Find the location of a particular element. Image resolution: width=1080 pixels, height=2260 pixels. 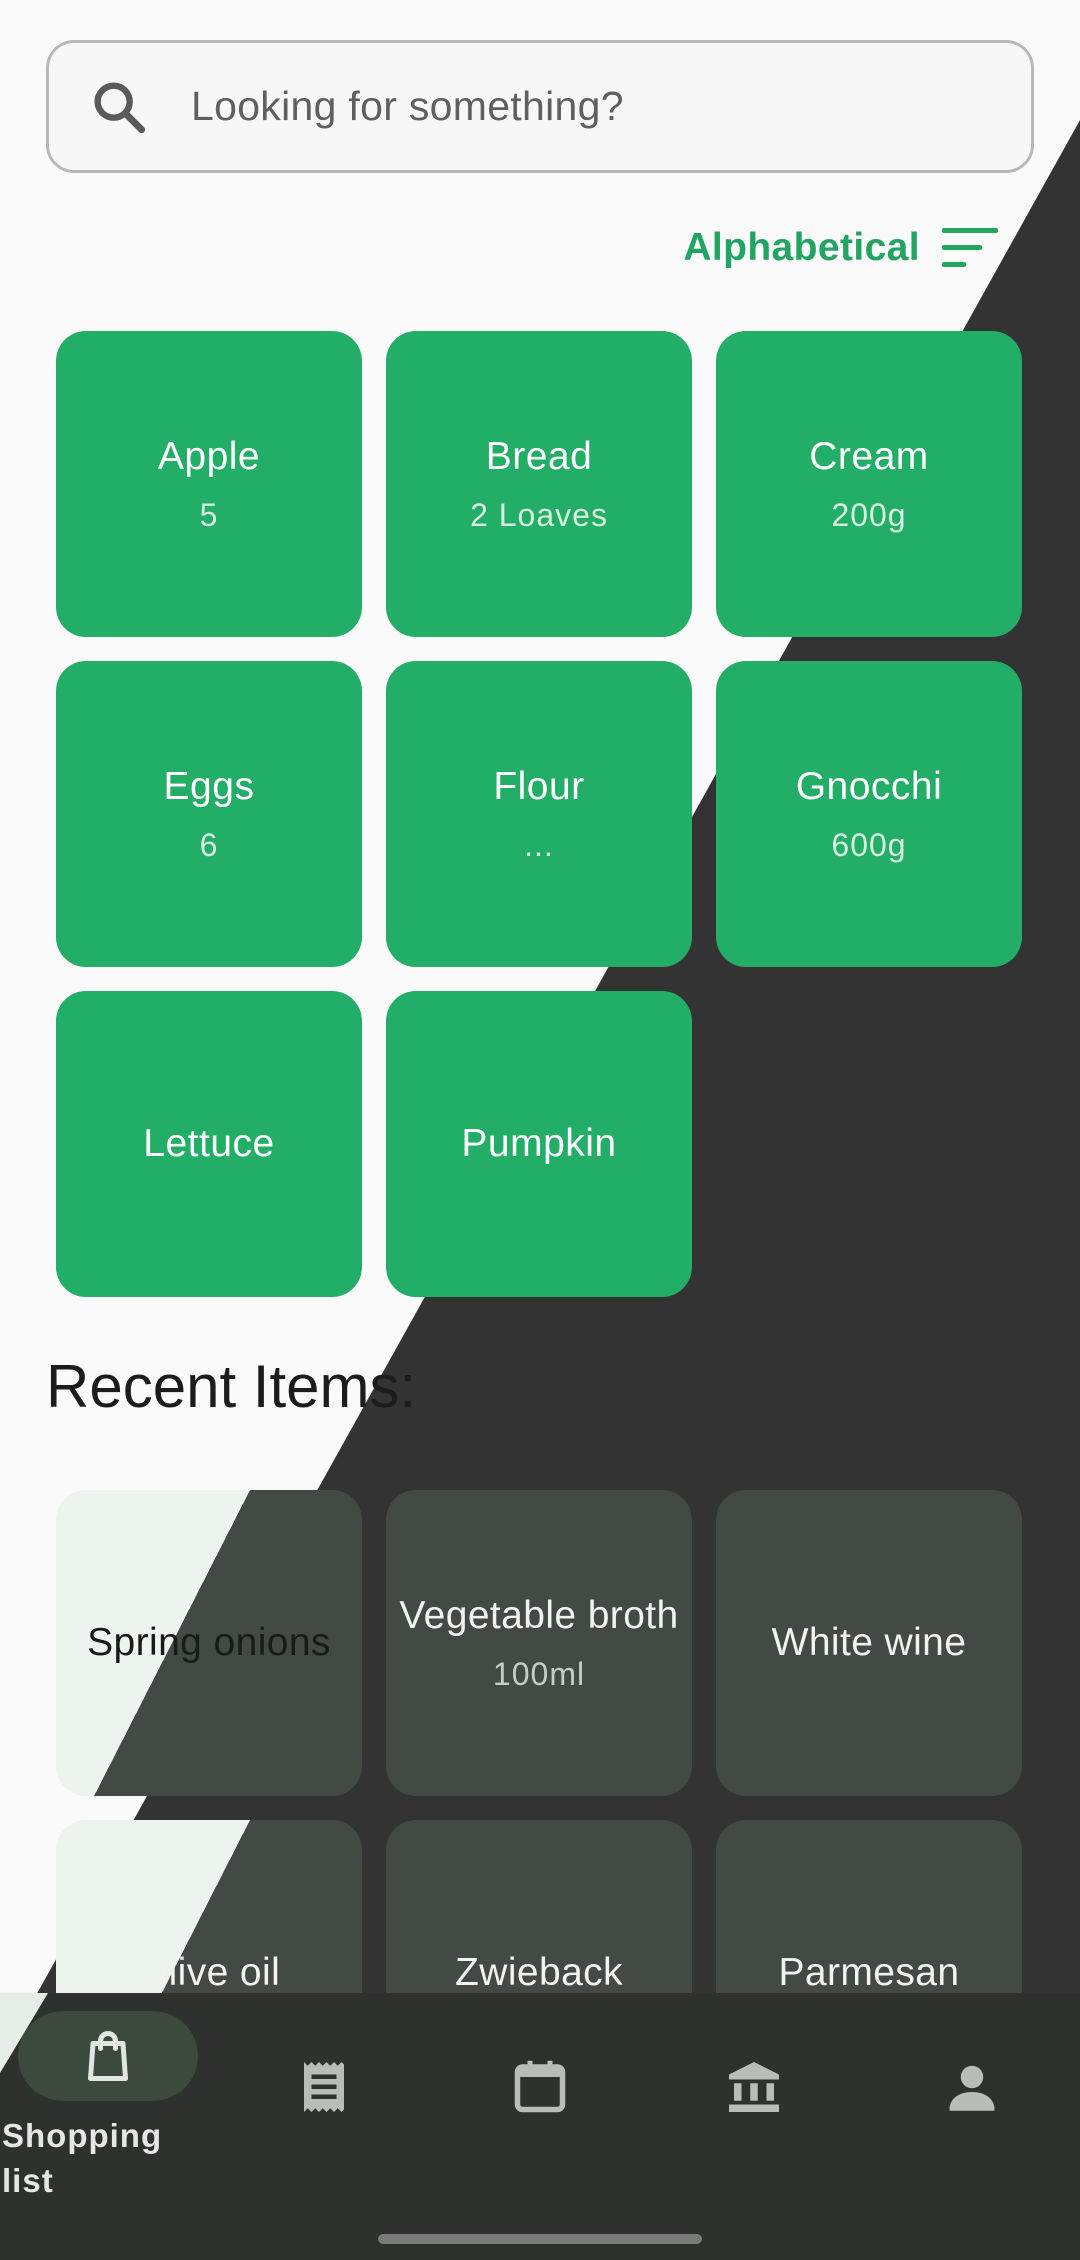

home-indicator is located at coordinates (540, 2239).